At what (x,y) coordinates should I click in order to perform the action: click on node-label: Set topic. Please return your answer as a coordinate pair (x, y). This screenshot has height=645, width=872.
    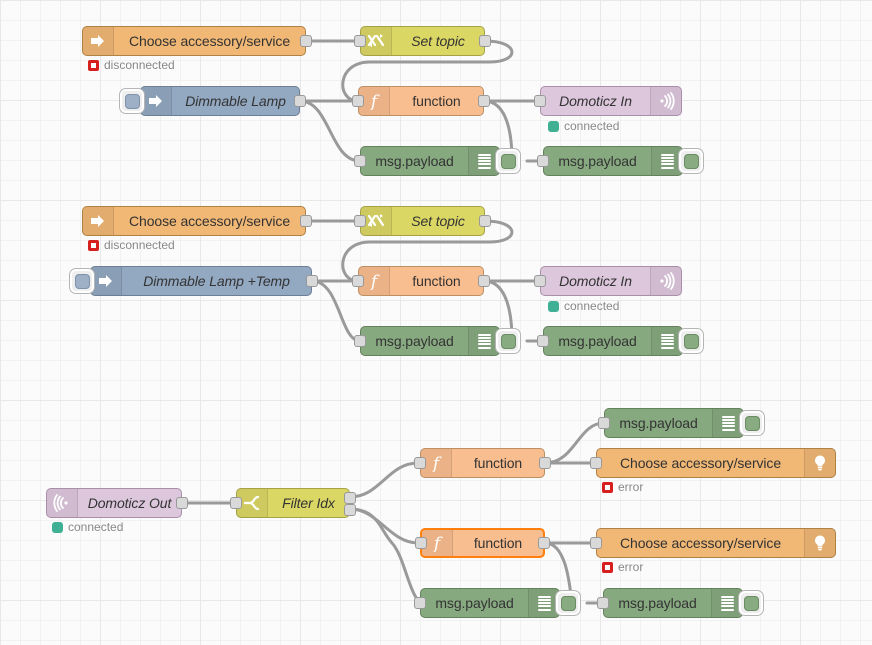
    Looking at the image, I should click on (438, 41).